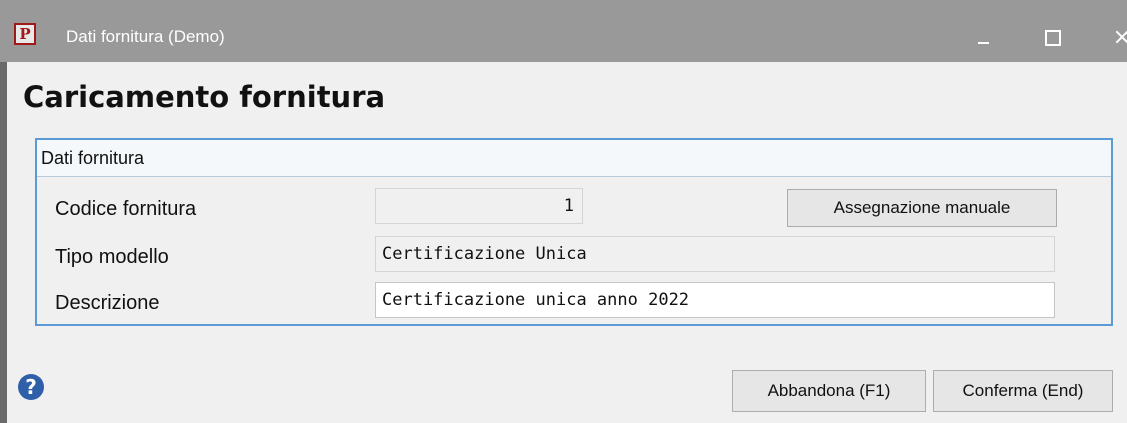 This screenshot has height=423, width=1127. Describe the element at coordinates (126, 209) in the screenshot. I see `codice-fornitura-label: Codice fornitura` at that location.